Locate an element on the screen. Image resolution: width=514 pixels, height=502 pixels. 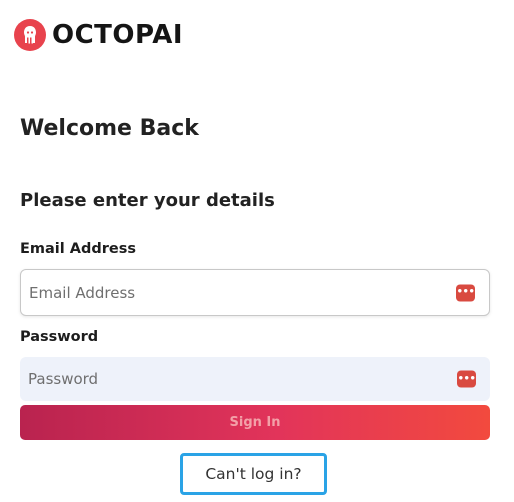
email-input is located at coordinates (234, 292).